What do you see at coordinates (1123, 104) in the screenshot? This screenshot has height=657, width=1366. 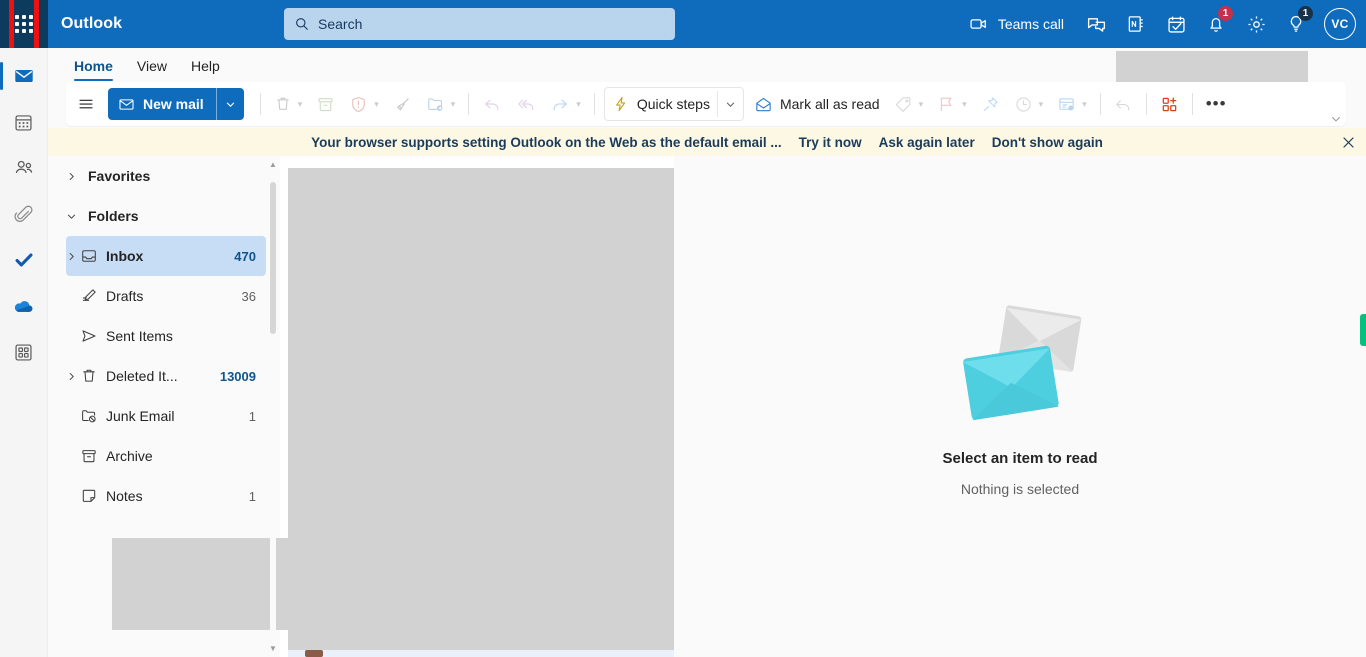 I see `undo-button` at bounding box center [1123, 104].